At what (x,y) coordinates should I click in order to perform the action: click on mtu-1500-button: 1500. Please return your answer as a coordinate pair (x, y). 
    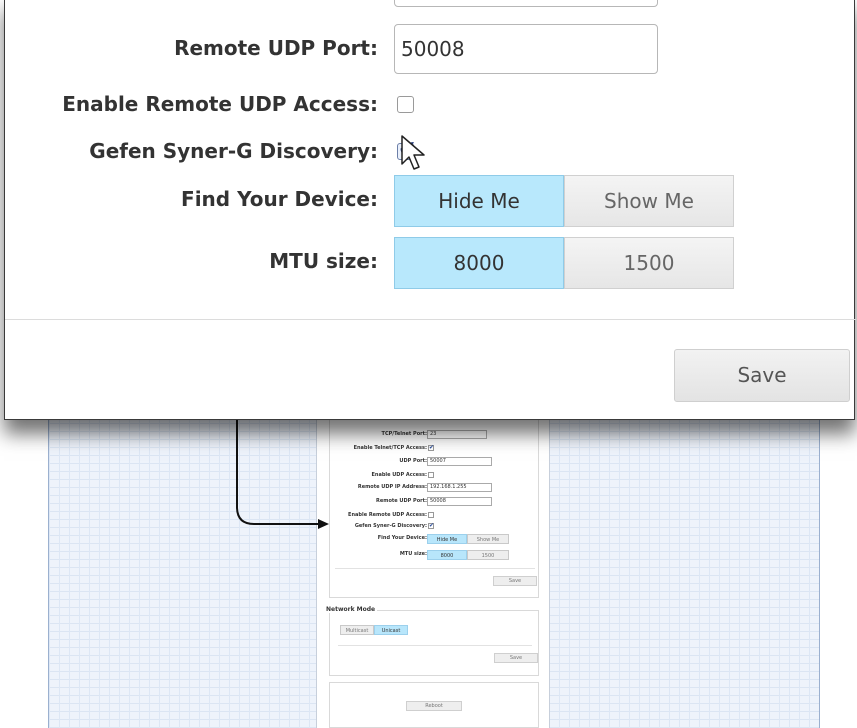
    Looking at the image, I should click on (649, 263).